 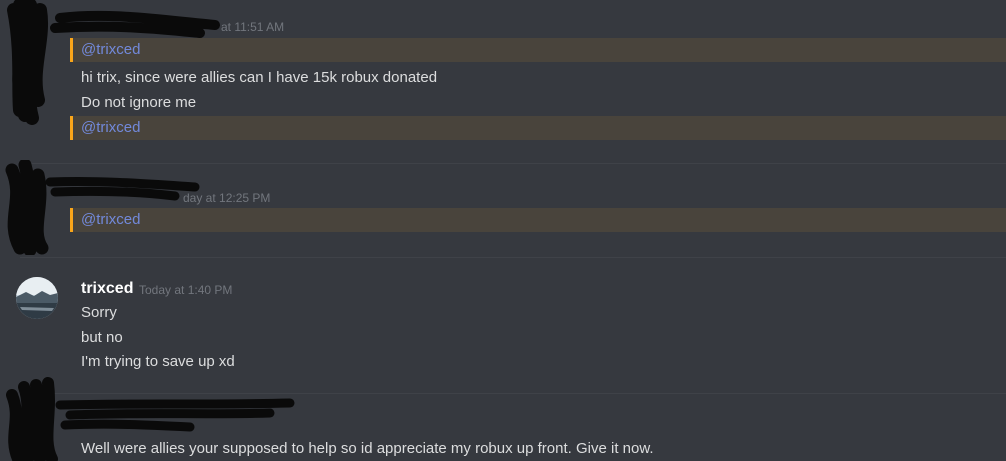 I want to click on username: trixced, so click(x=107, y=289).